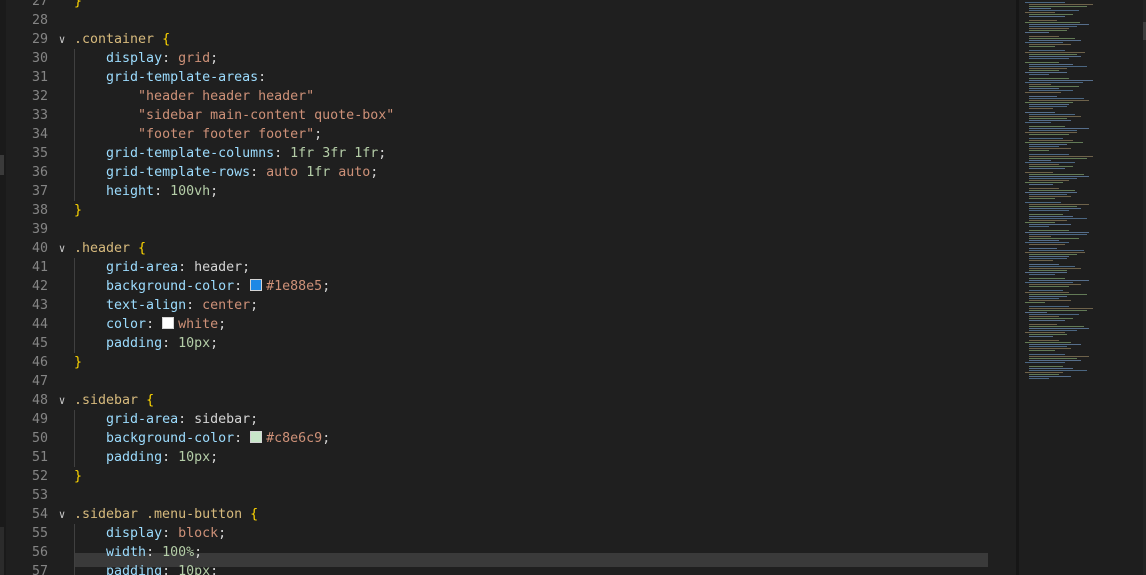 The width and height of the screenshot is (1146, 575). I want to click on code-line: 50 background-color: #c8e6c9;, so click(508, 438).